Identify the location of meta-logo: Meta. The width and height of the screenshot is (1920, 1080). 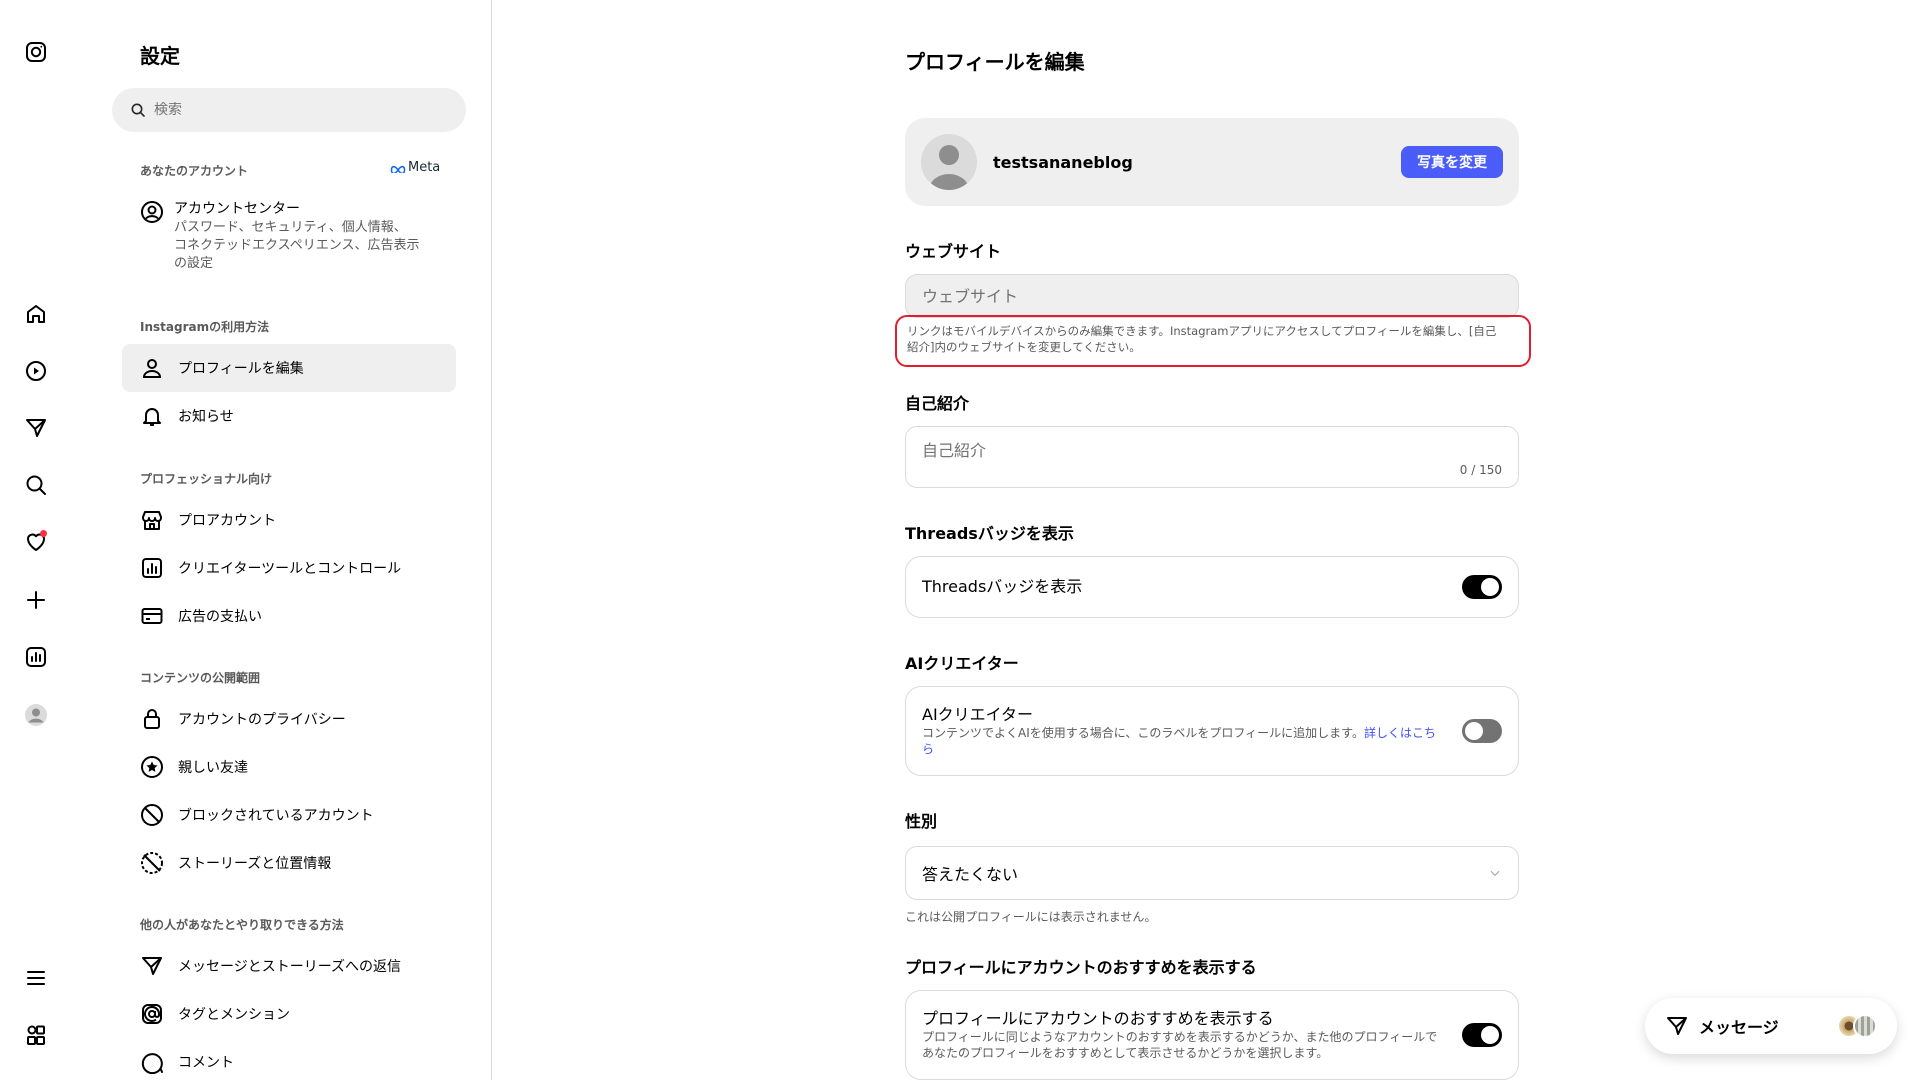
(415, 167).